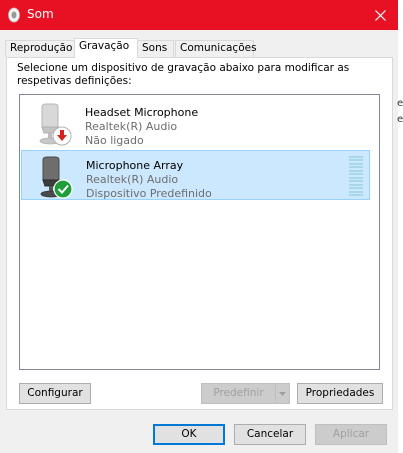  What do you see at coordinates (270, 434) in the screenshot?
I see `cancel-button: Cancelar` at bounding box center [270, 434].